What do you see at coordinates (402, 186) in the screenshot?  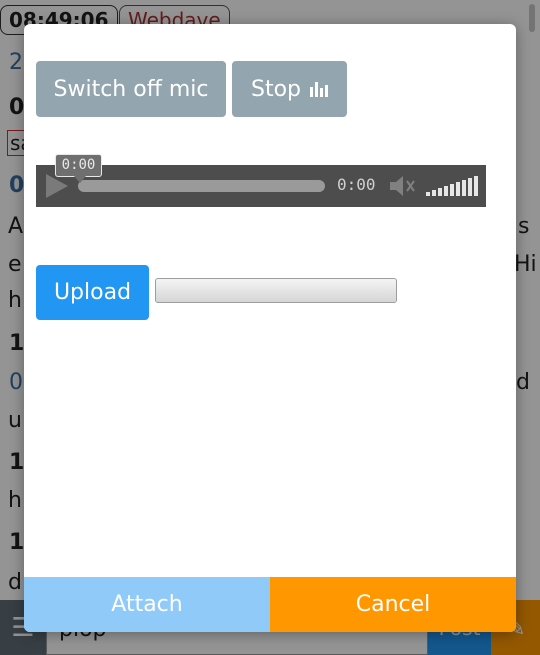 I see `speaker-icon` at bounding box center [402, 186].